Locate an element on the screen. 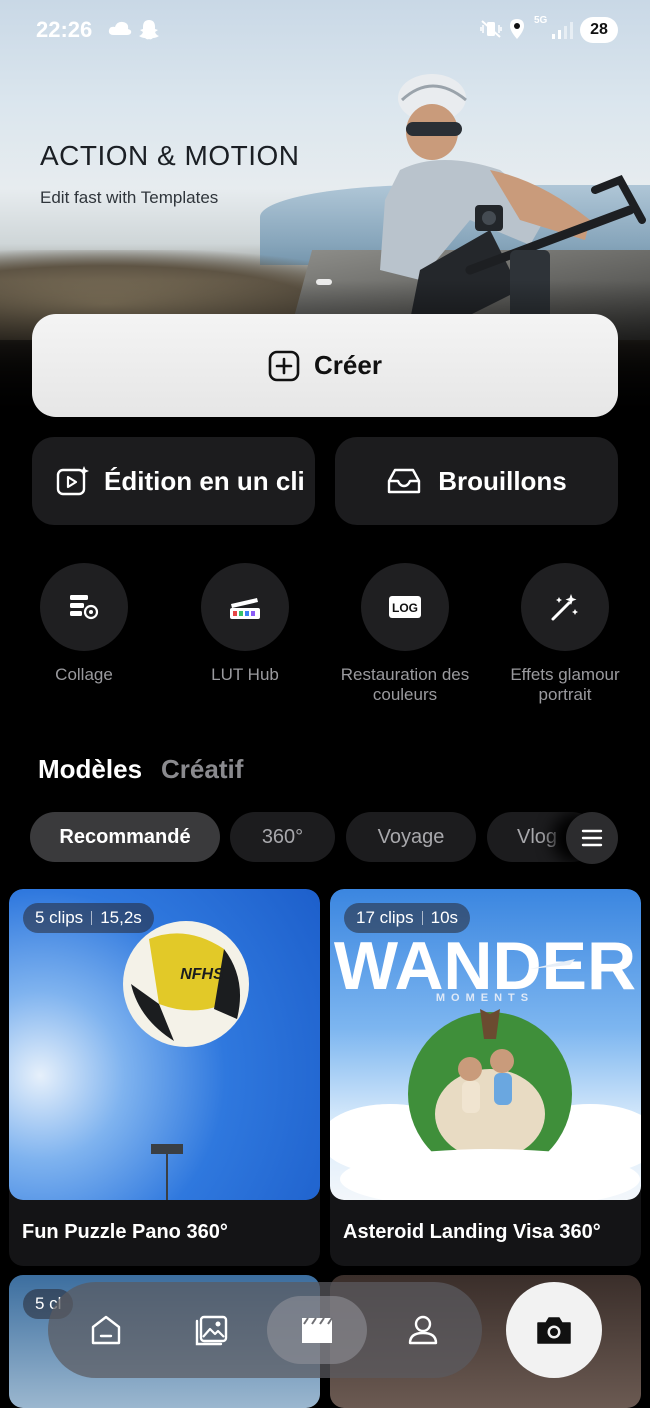  home-icon is located at coordinates (106, 1330).